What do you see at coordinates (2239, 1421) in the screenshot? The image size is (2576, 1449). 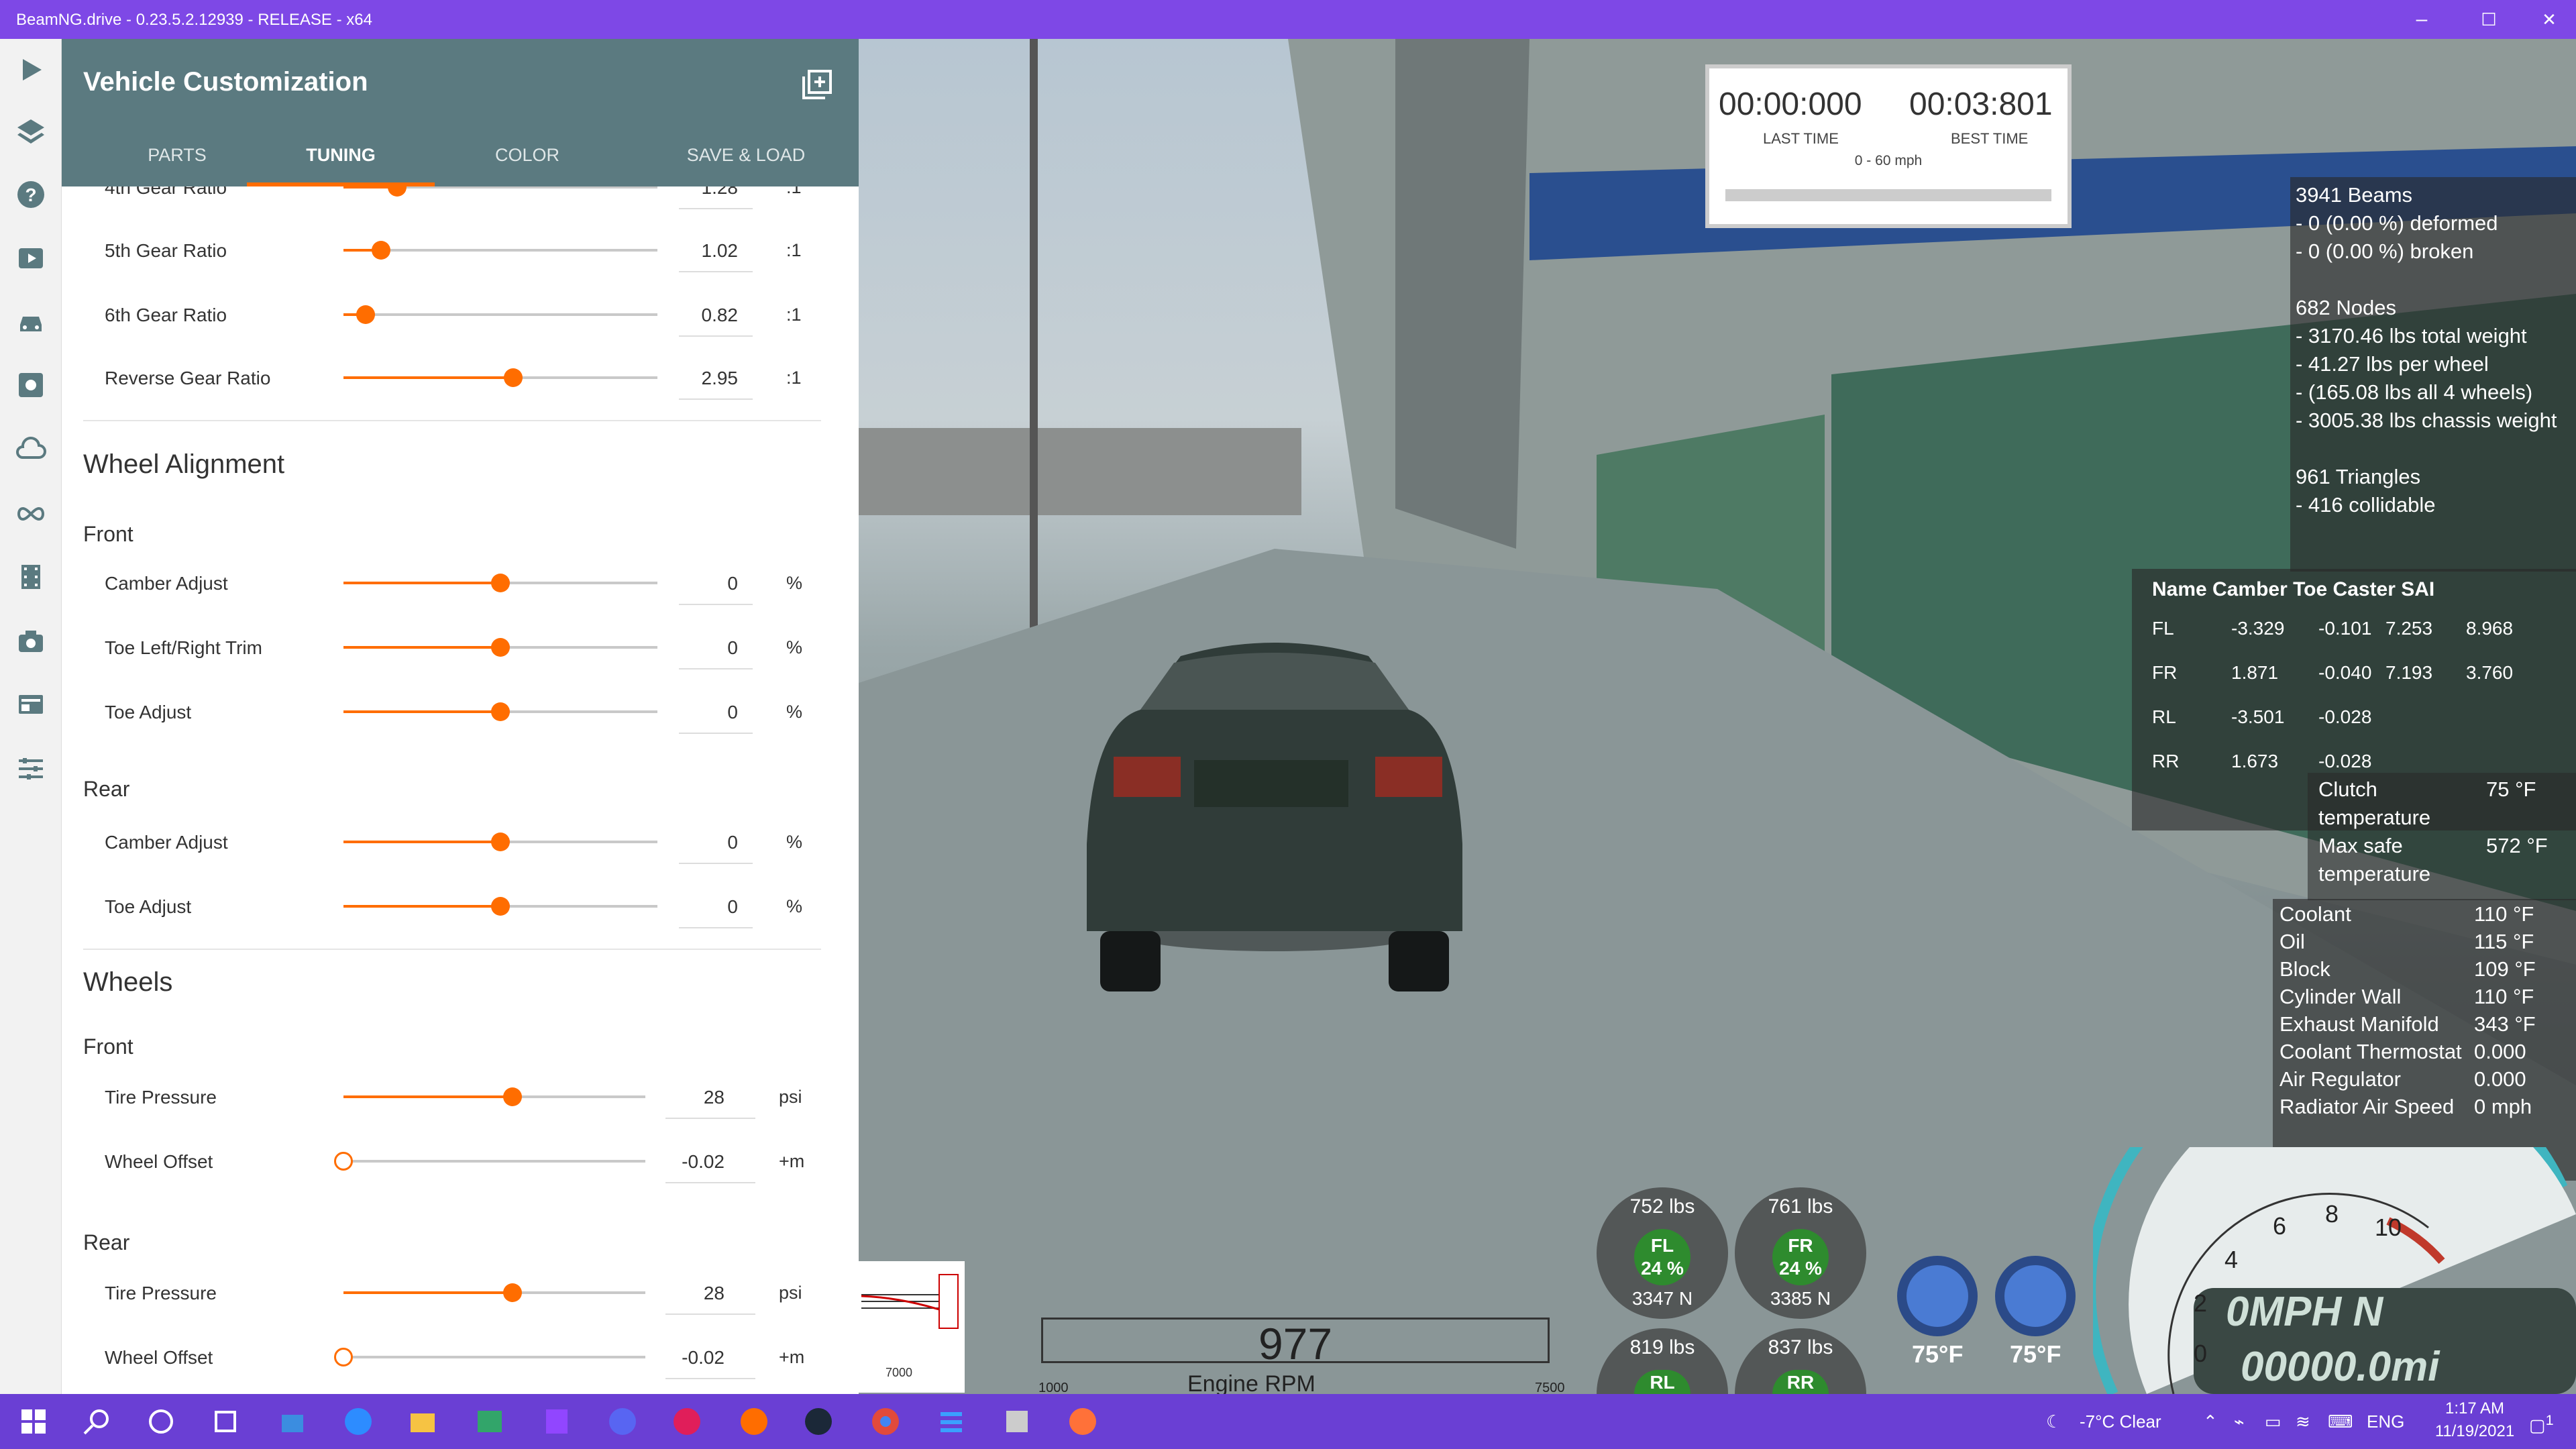 I see `tray-network-icon: ⌁` at bounding box center [2239, 1421].